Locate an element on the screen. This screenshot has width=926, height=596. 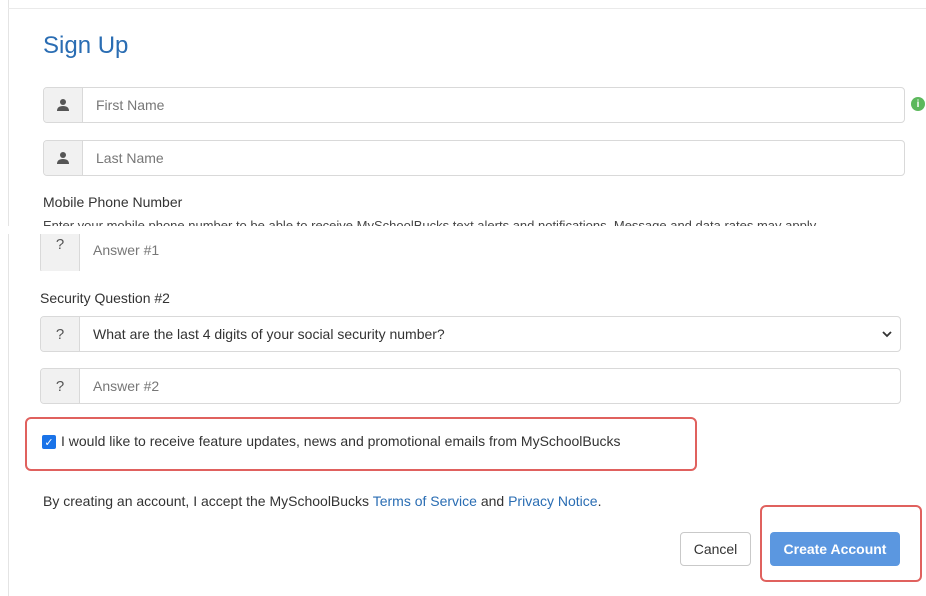
screenshot-cut is located at coordinates (463, 230).